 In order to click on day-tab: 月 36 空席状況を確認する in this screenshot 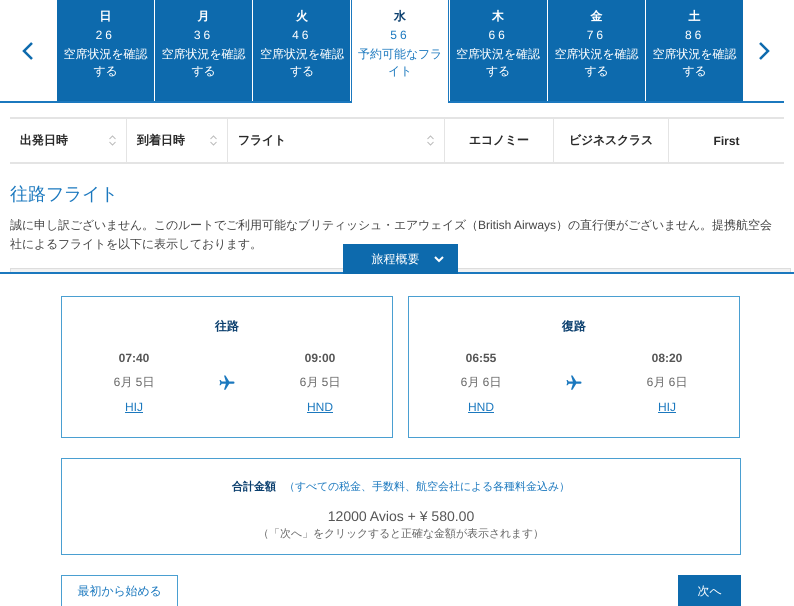, I will do `click(203, 50)`.